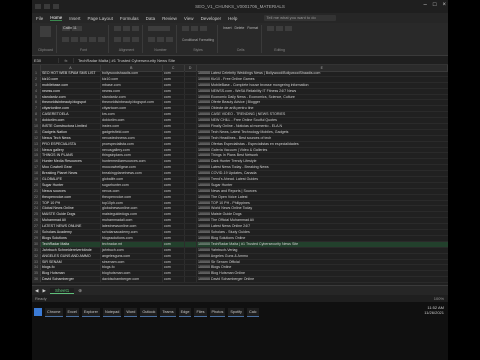 The image size is (480, 360). What do you see at coordinates (71, 262) in the screenshot?
I see `cell-a: SIR SENAM` at bounding box center [71, 262].